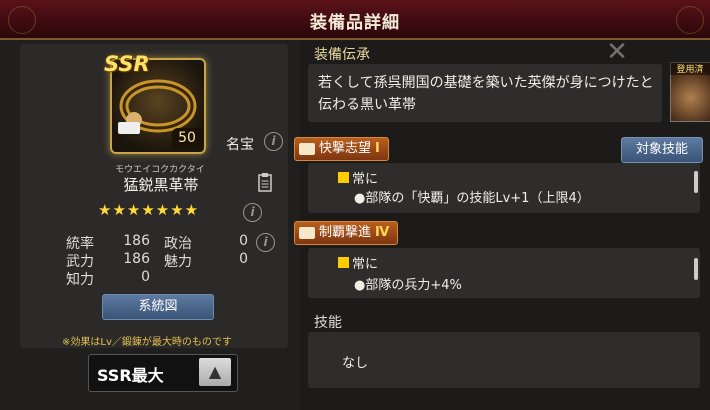 The width and height of the screenshot is (710, 410). What do you see at coordinates (690, 68) in the screenshot?
I see `portrait-label: 登用済` at bounding box center [690, 68].